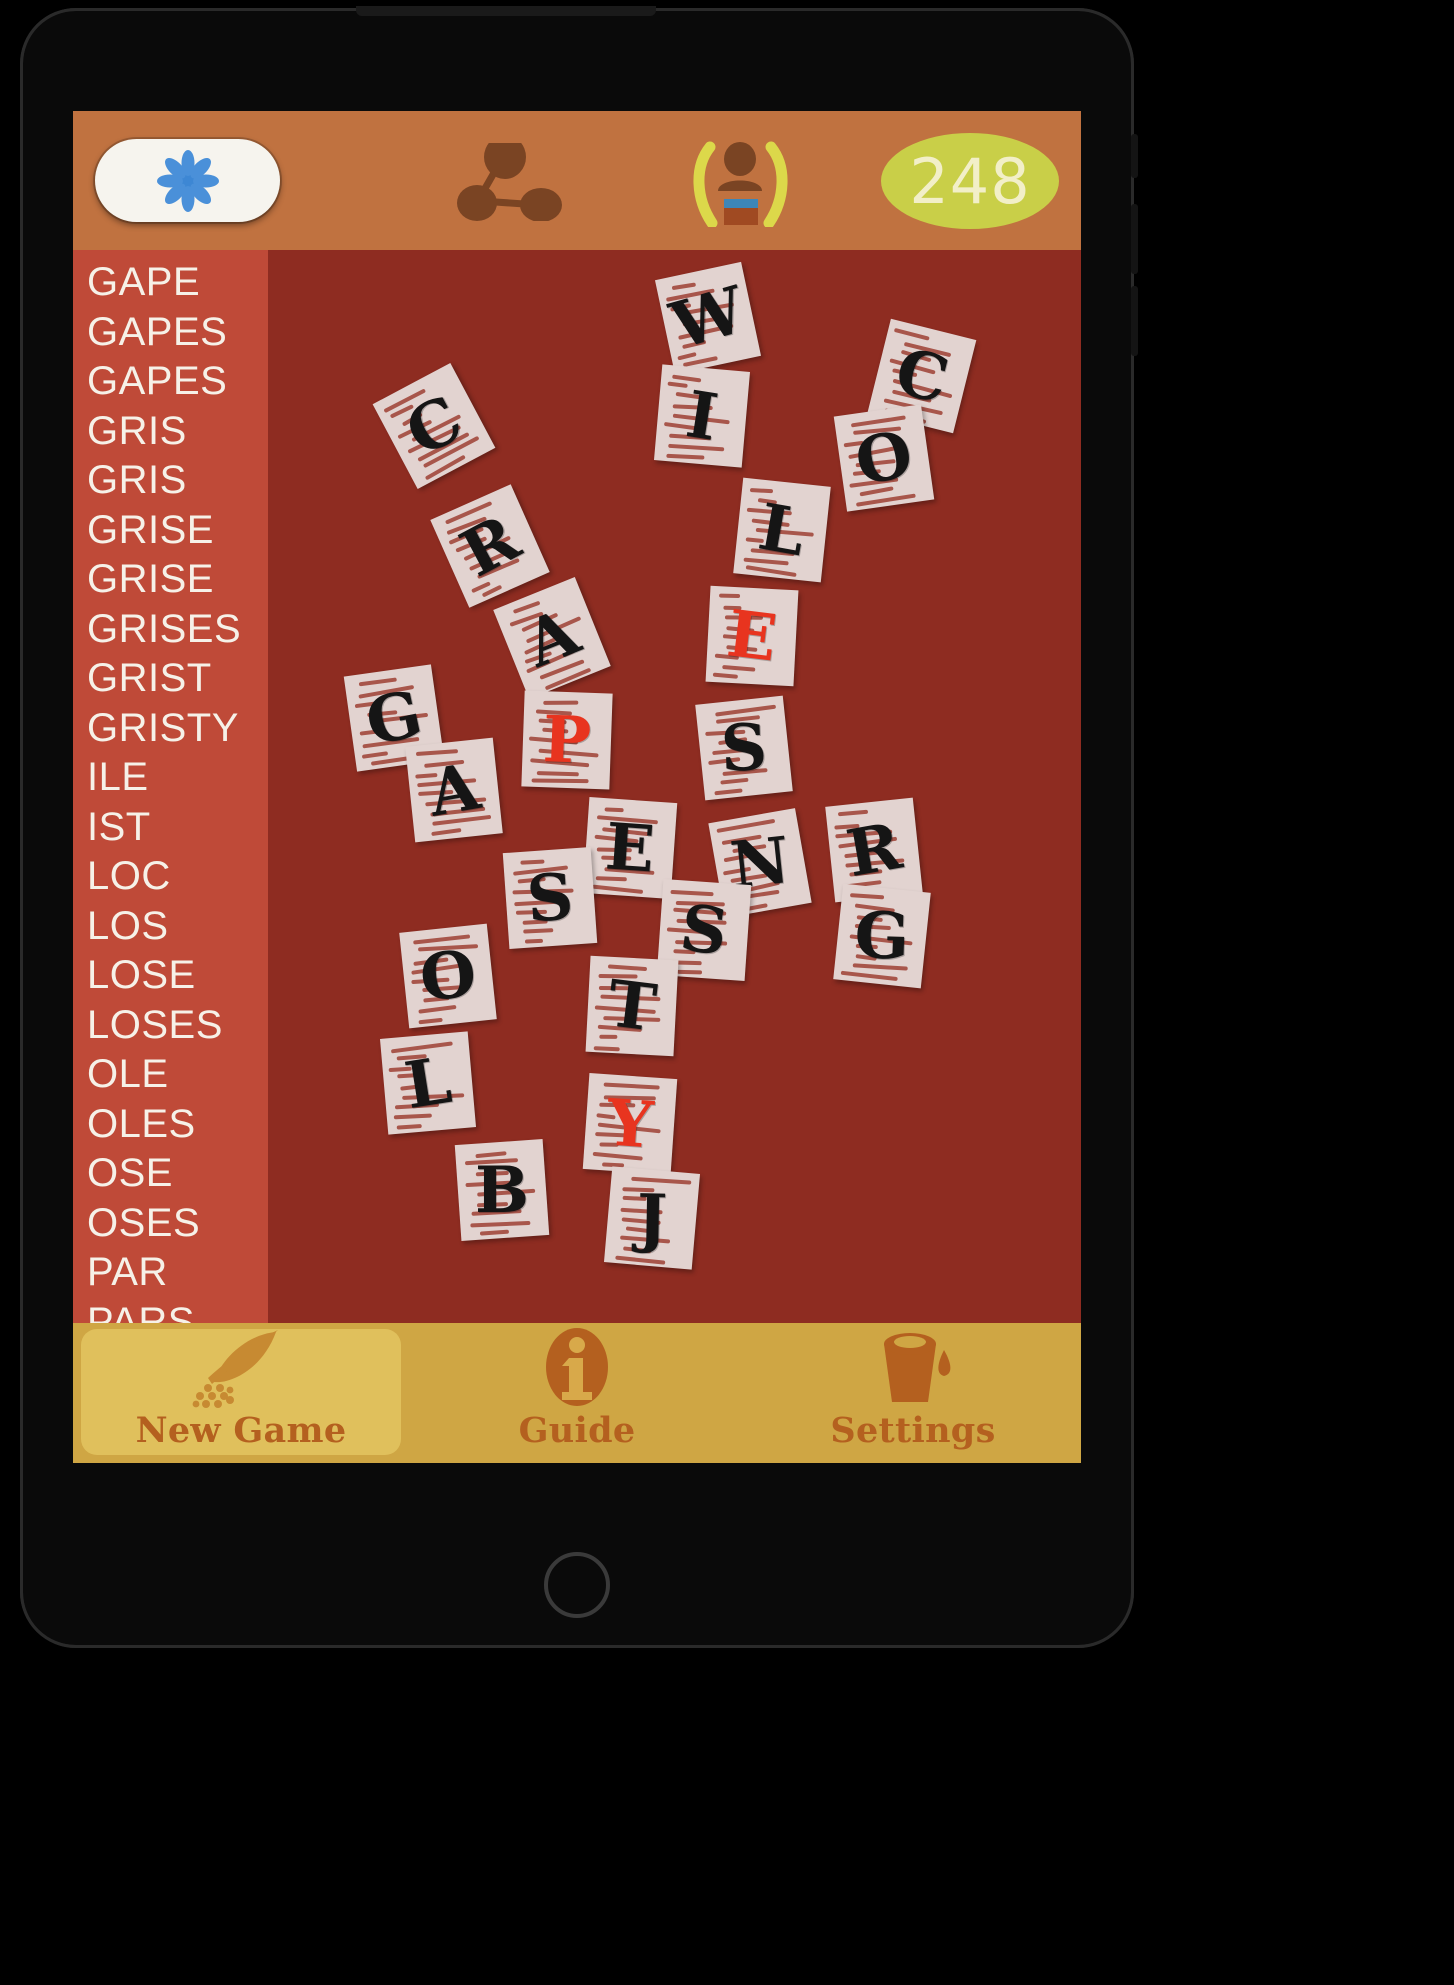 The width and height of the screenshot is (1454, 1985). I want to click on seed-scatter-icon, so click(241, 1367).